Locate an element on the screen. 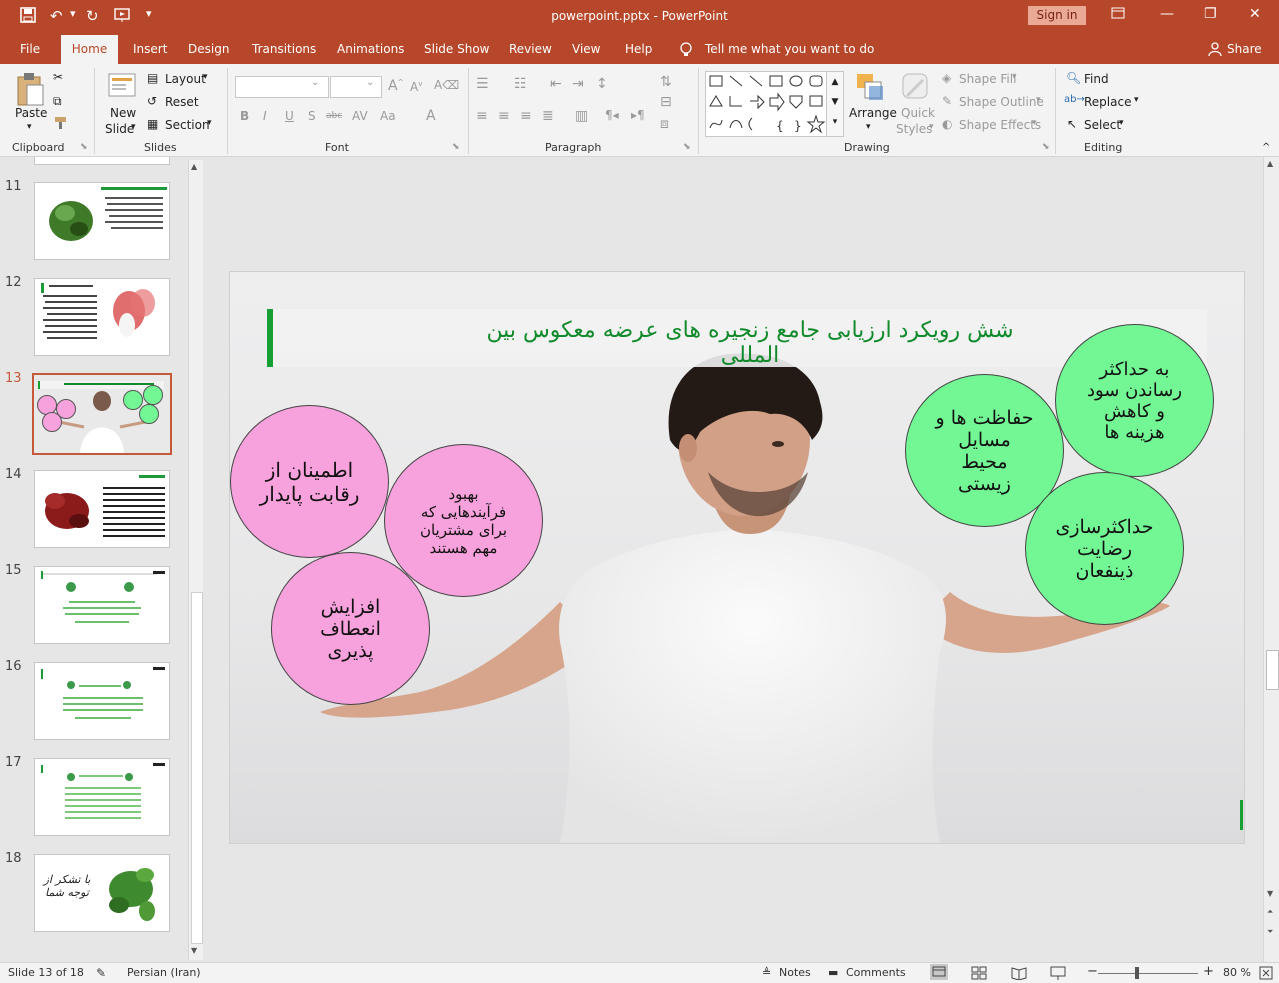  next-slide-icon: ⏷ is located at coordinates (1270, 932).